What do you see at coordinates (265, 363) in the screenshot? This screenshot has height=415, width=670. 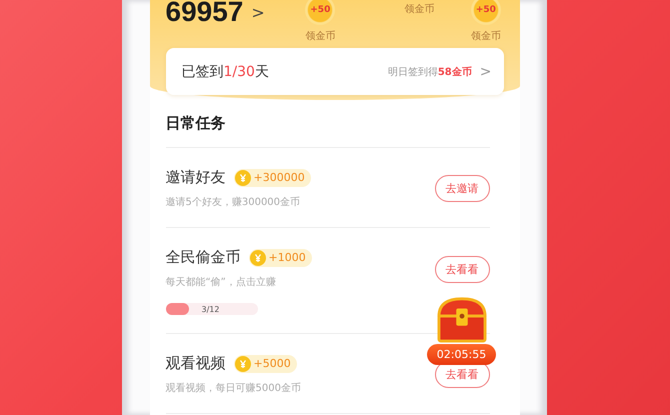 I see `reward-badge: +5000` at bounding box center [265, 363].